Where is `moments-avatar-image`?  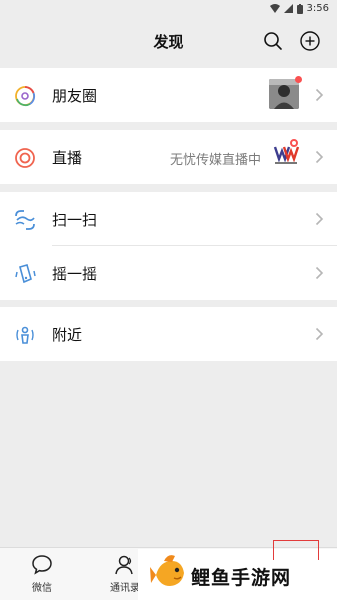
moments-avatar-image is located at coordinates (284, 94).